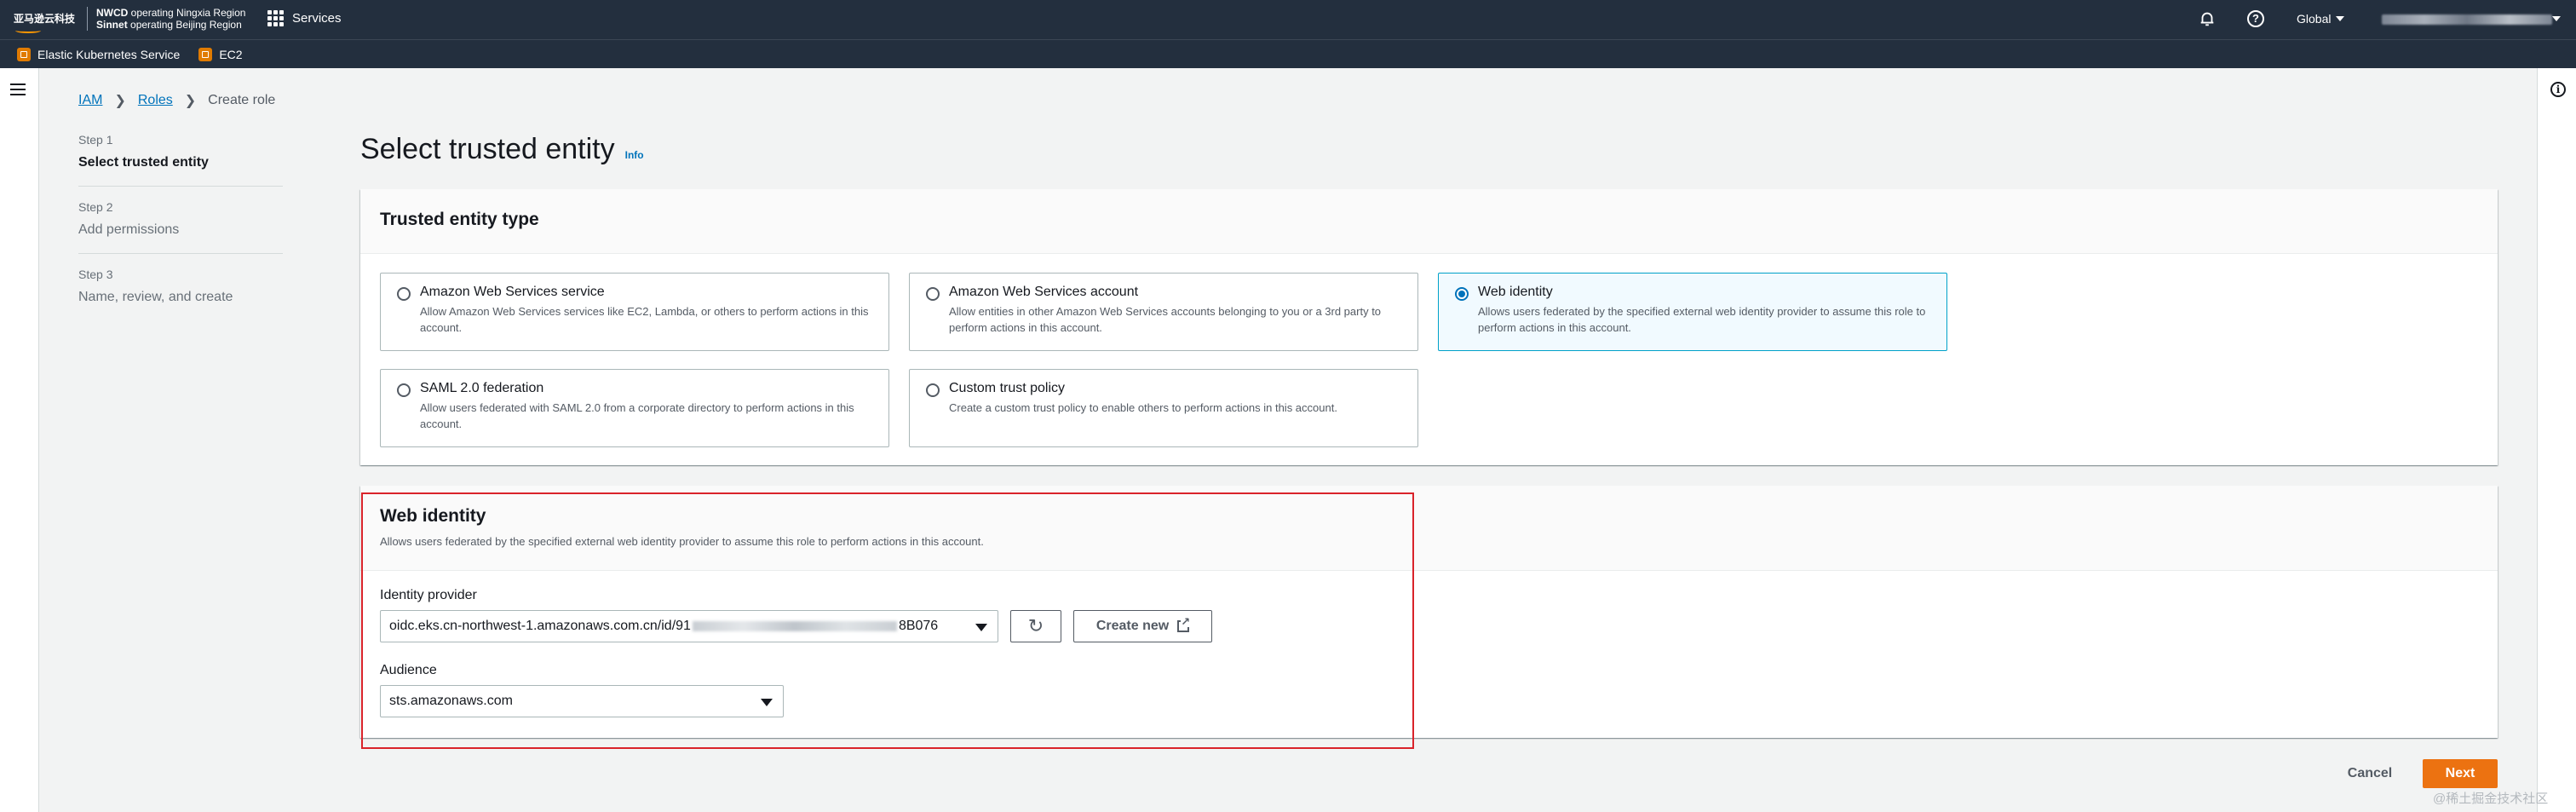 Image resolution: width=2576 pixels, height=812 pixels. Describe the element at coordinates (275, 18) in the screenshot. I see `grid-icon` at that location.